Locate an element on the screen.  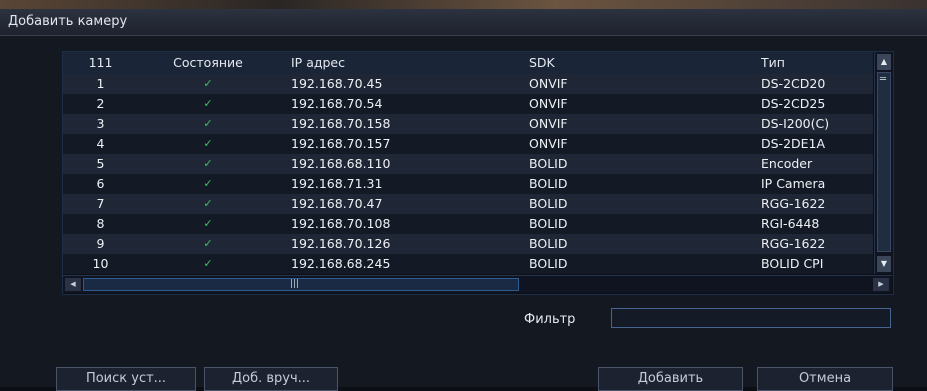
row-ip: 192.168.70.157 is located at coordinates (341, 143).